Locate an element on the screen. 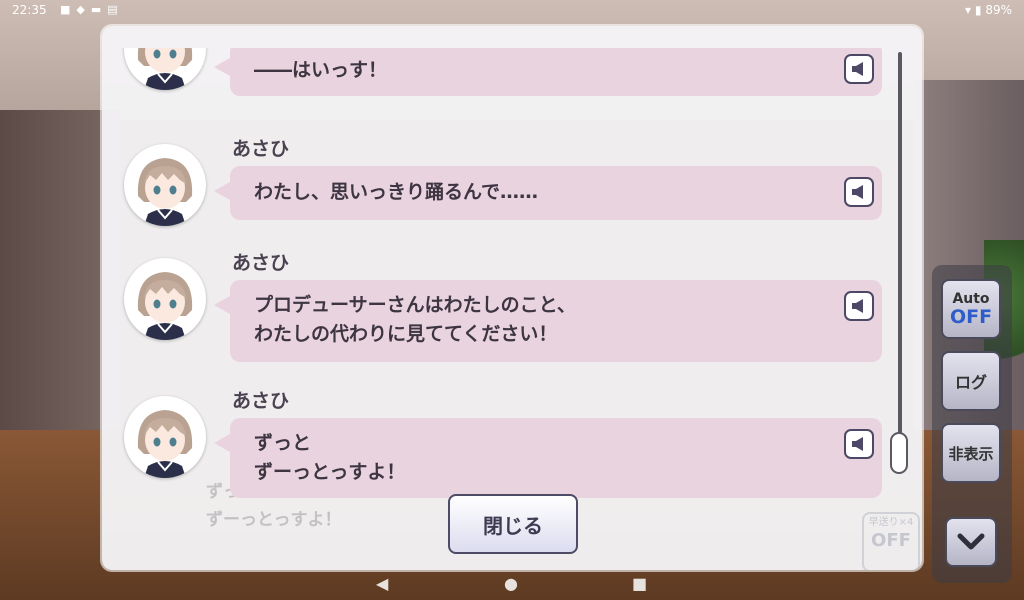 Image resolution: width=1024 pixels, height=600 pixels. fast-forward-badge: 早送り×4 OFF is located at coordinates (891, 541).